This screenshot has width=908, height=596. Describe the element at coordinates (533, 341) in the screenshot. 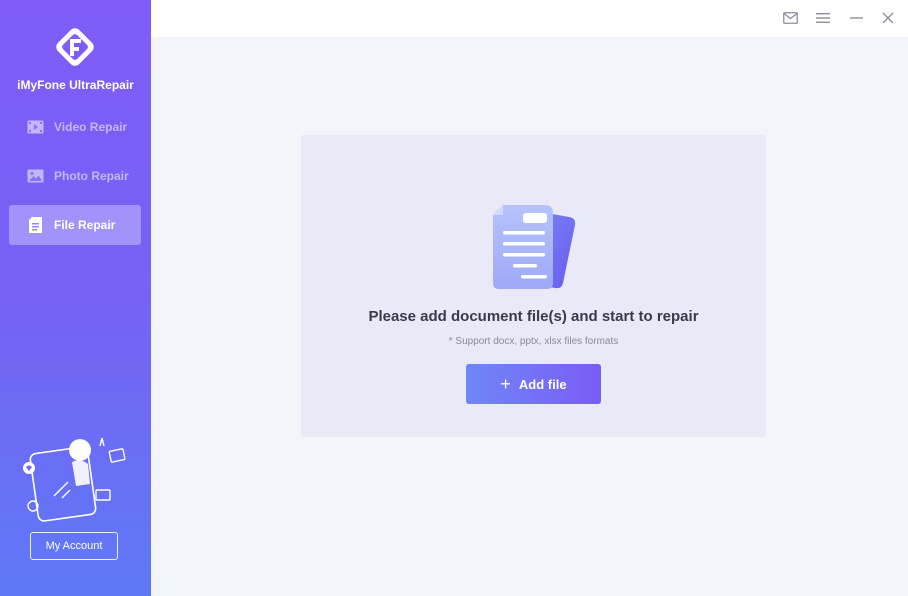

I see `supported-formats-note: * Support docx, pptx, xlsx files formats` at that location.